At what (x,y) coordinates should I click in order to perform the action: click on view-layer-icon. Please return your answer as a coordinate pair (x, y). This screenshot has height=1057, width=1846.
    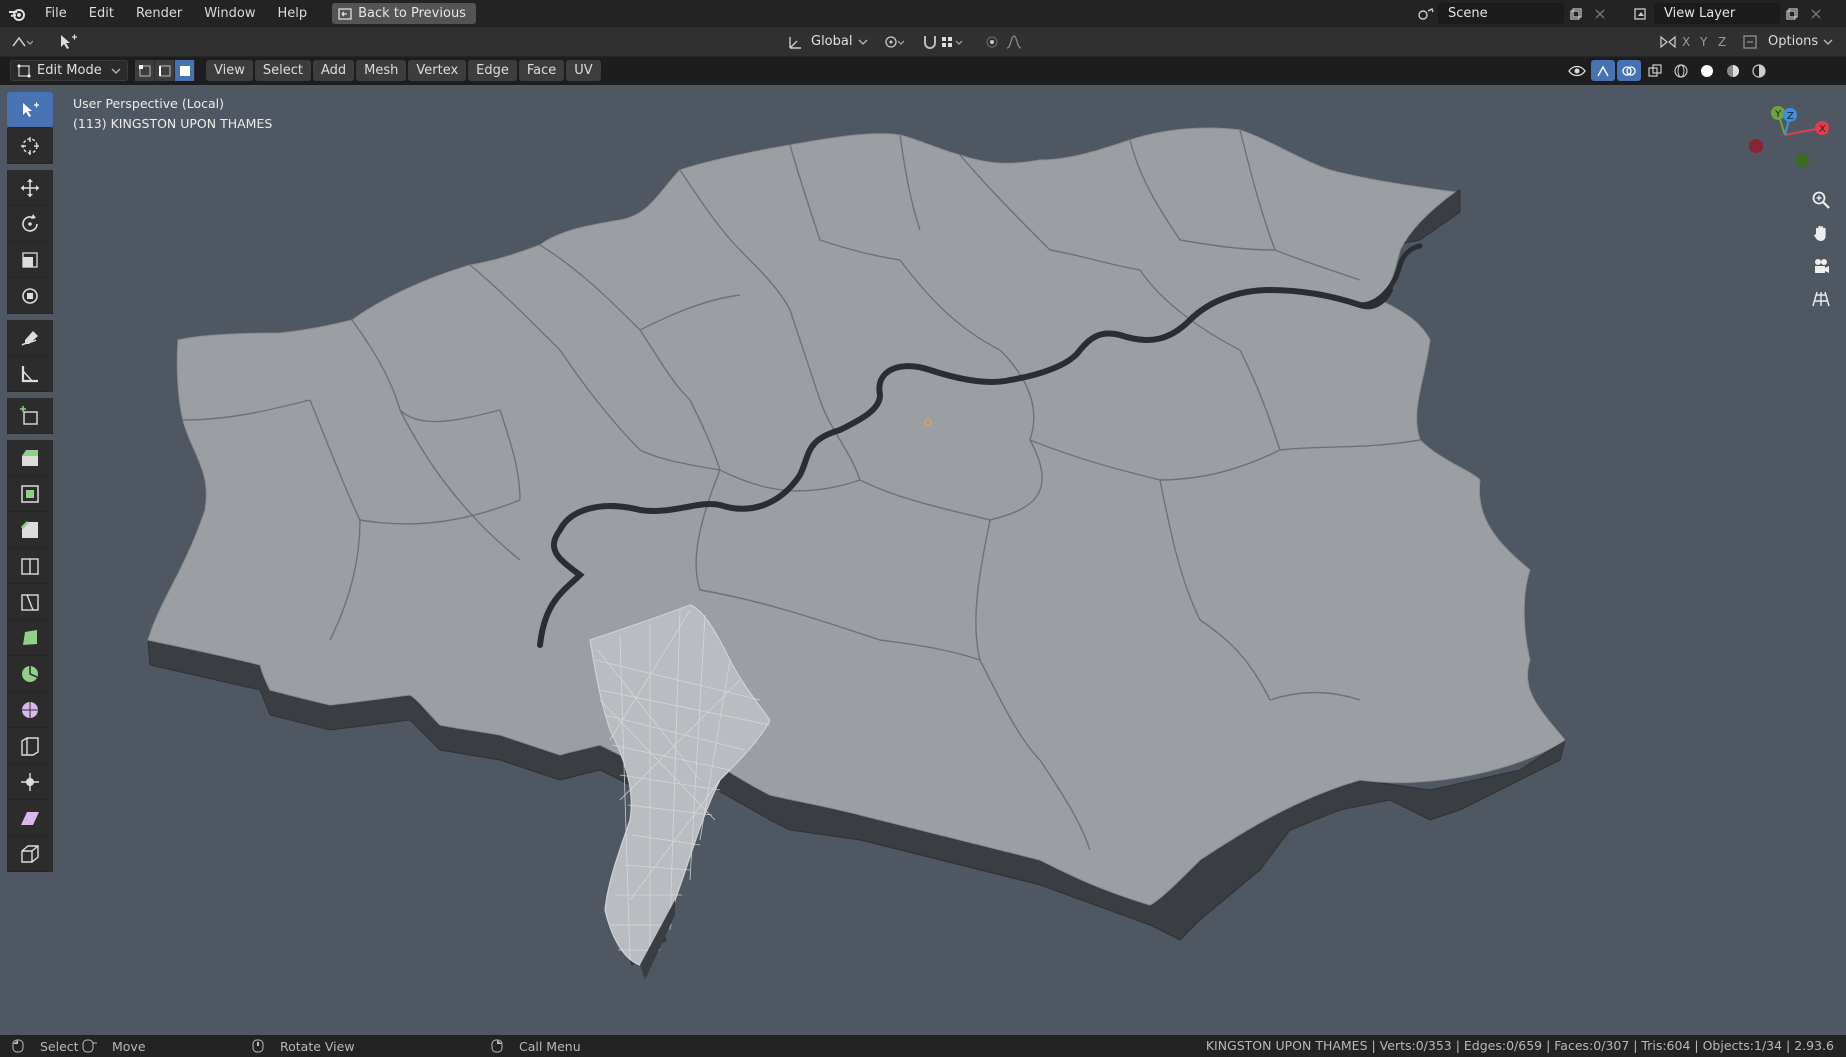
    Looking at the image, I should click on (1642, 13).